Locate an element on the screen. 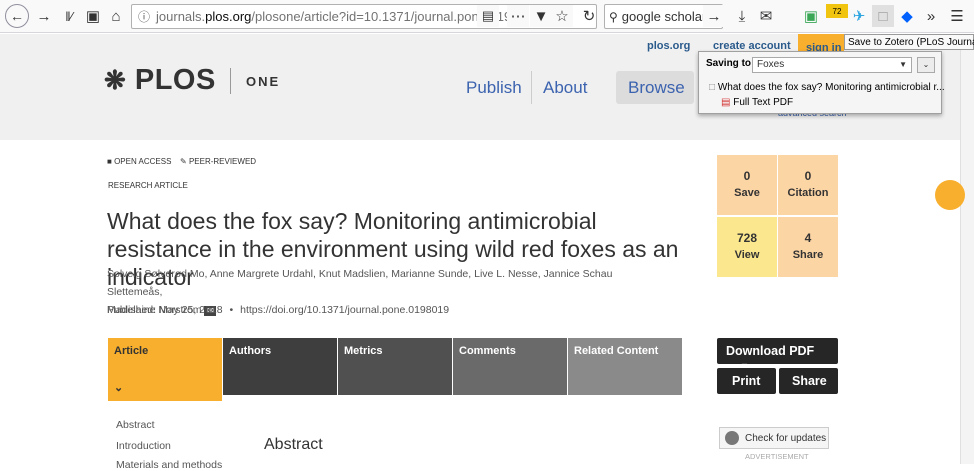 The width and height of the screenshot is (974, 471). sidebar-icon: ▣ is located at coordinates (93, 16).